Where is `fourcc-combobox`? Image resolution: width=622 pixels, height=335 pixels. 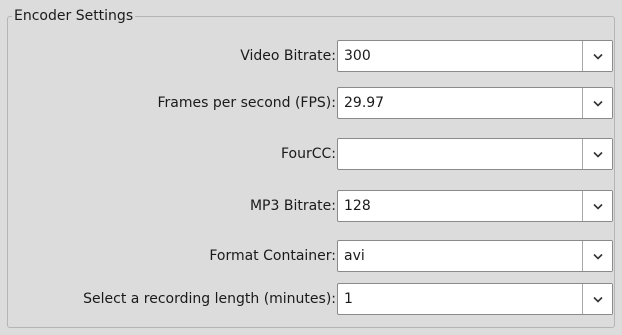
fourcc-combobox is located at coordinates (475, 154).